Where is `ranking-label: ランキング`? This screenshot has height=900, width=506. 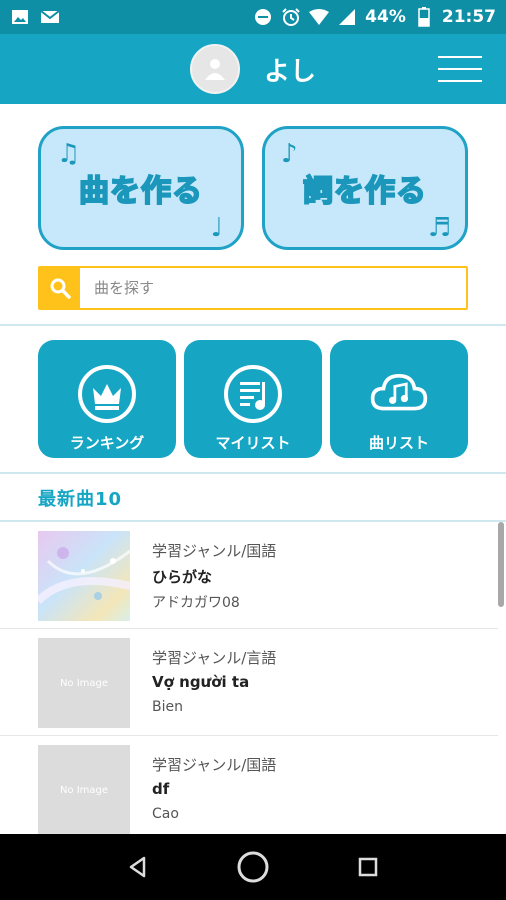
ranking-label: ランキング is located at coordinates (107, 443).